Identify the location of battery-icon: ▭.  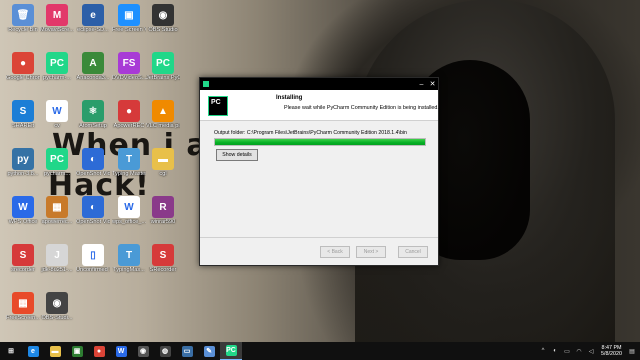
(567, 351).